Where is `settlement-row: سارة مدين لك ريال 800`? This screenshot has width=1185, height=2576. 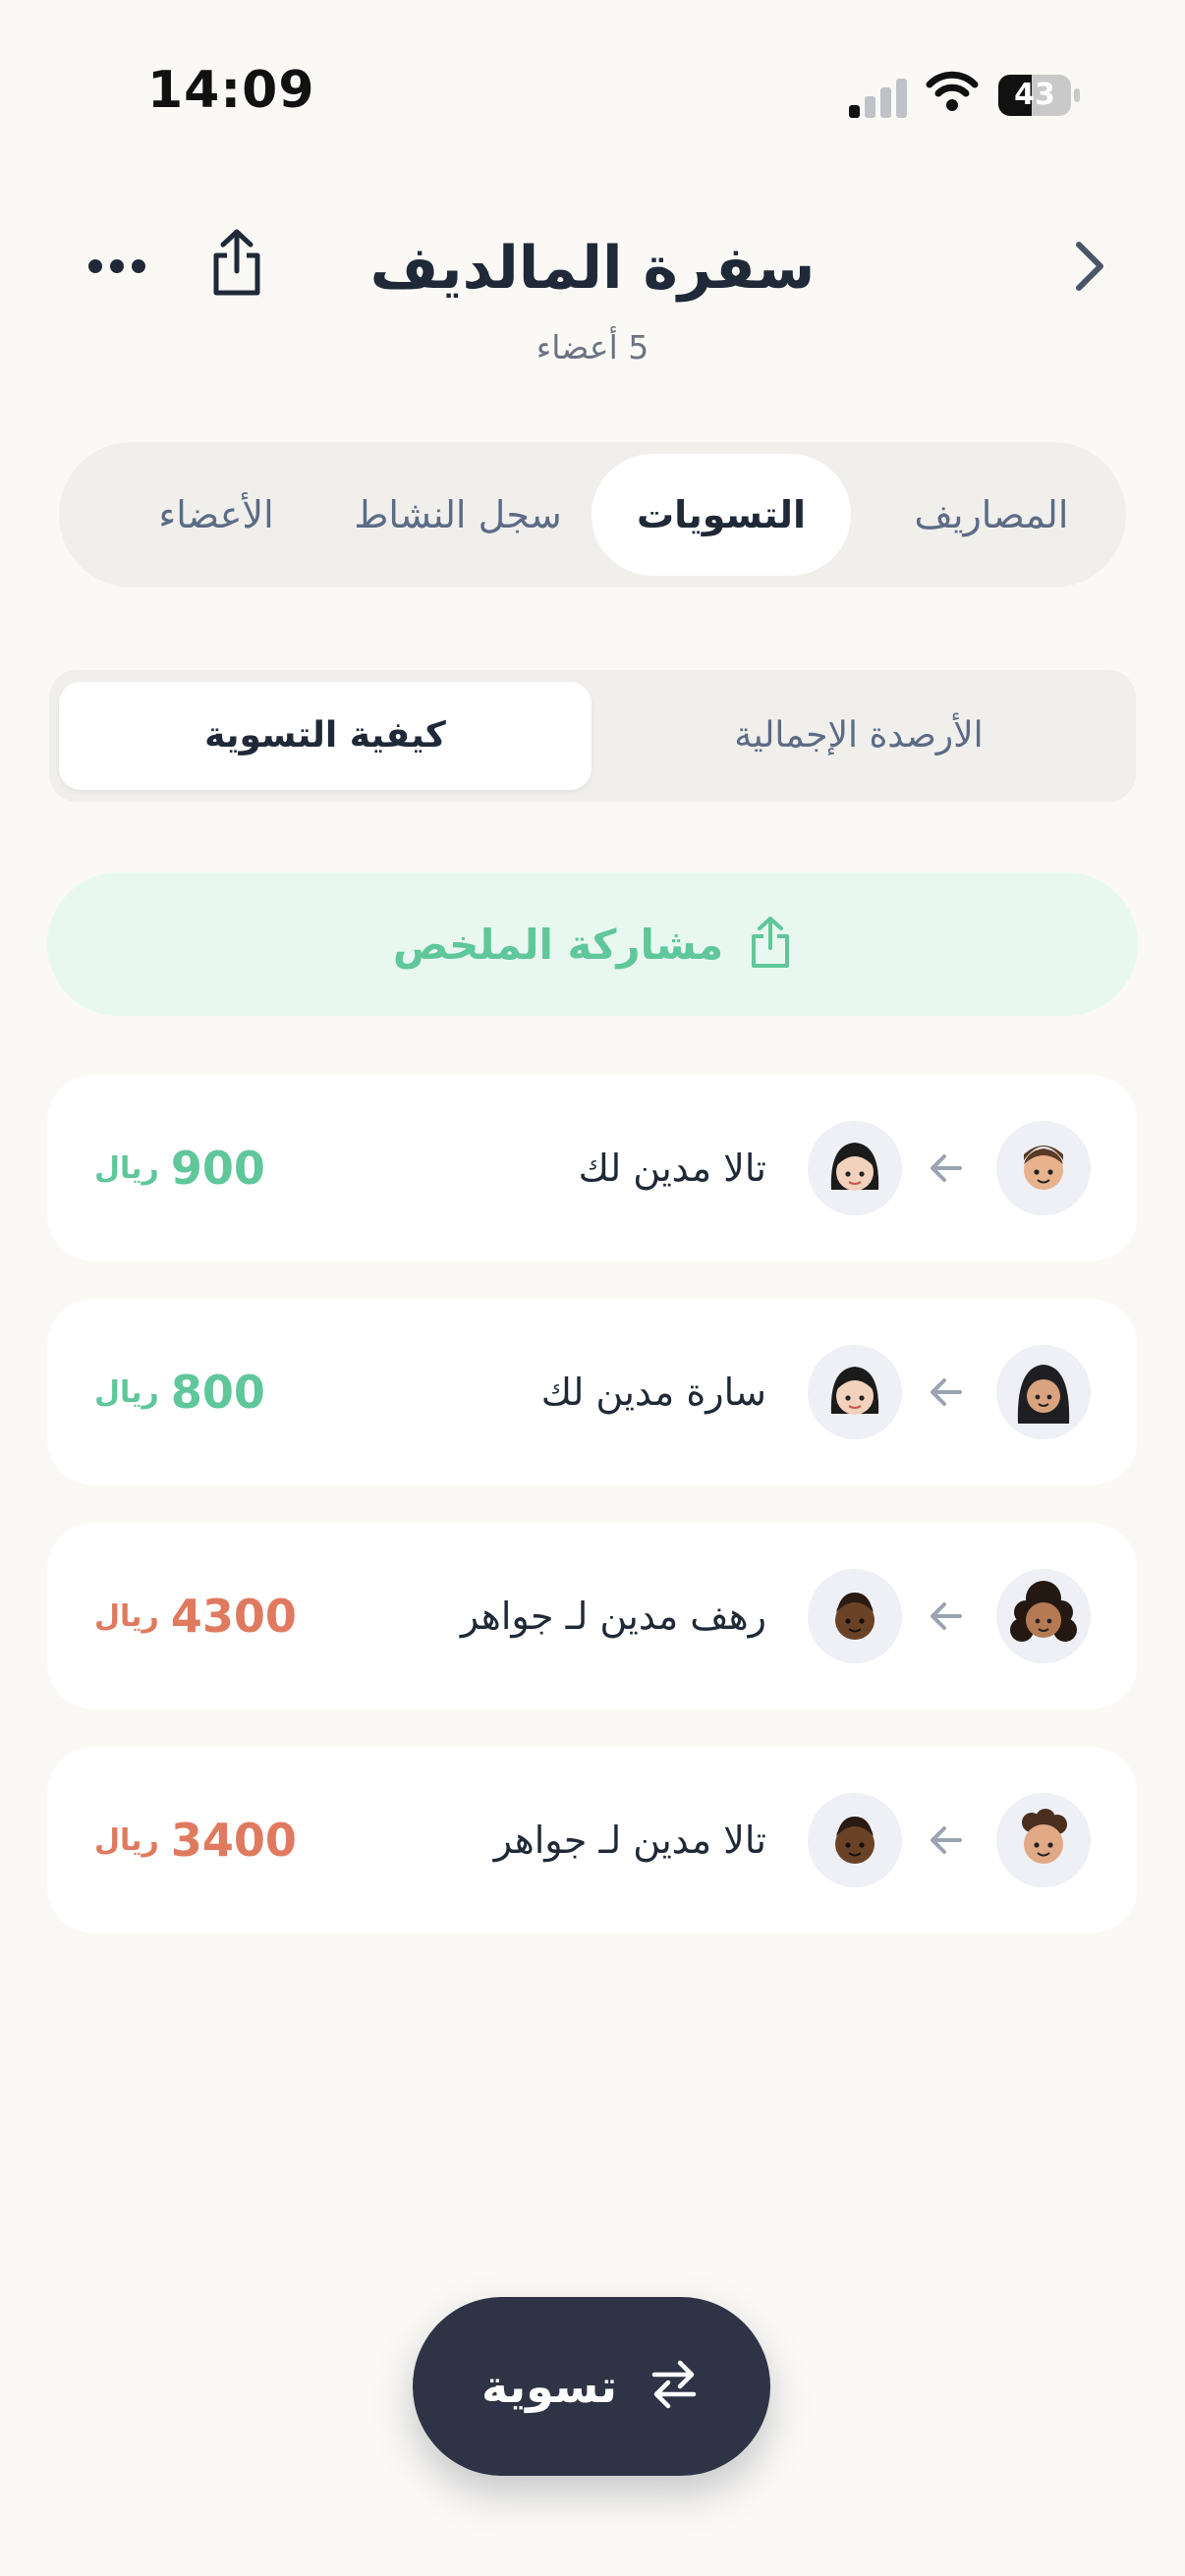 settlement-row: سارة مدين لك ريال 800 is located at coordinates (592, 1392).